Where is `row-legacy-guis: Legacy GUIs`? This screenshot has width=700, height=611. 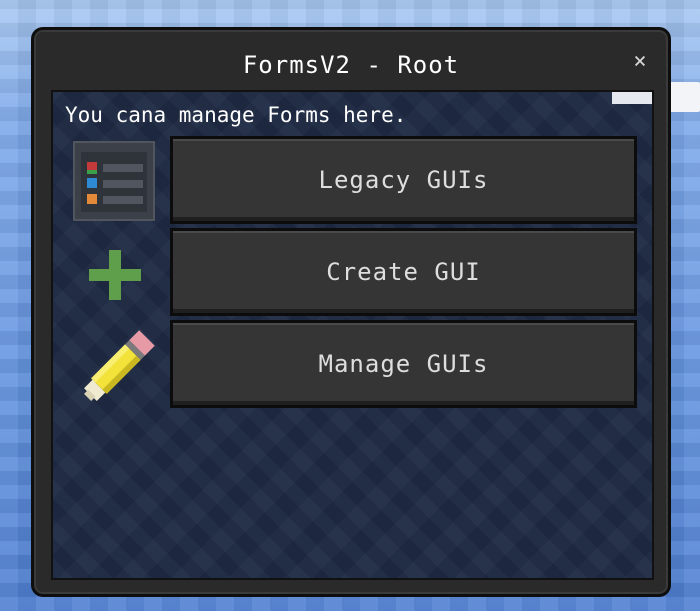
row-legacy-guis: Legacy GUIs is located at coordinates (354, 181).